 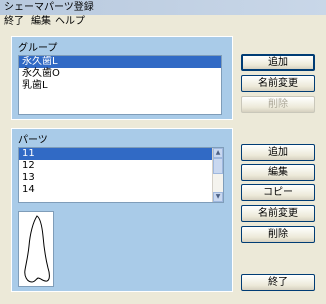 I want to click on group-list: 永久歯L 永久歯O 乳歯L, so click(x=120, y=85).